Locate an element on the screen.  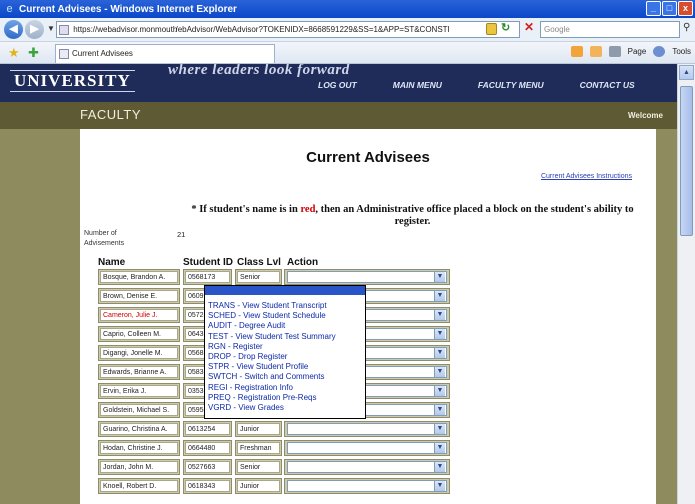
dropdown-option: REGI - Registration Info is located at coordinates (285, 388).